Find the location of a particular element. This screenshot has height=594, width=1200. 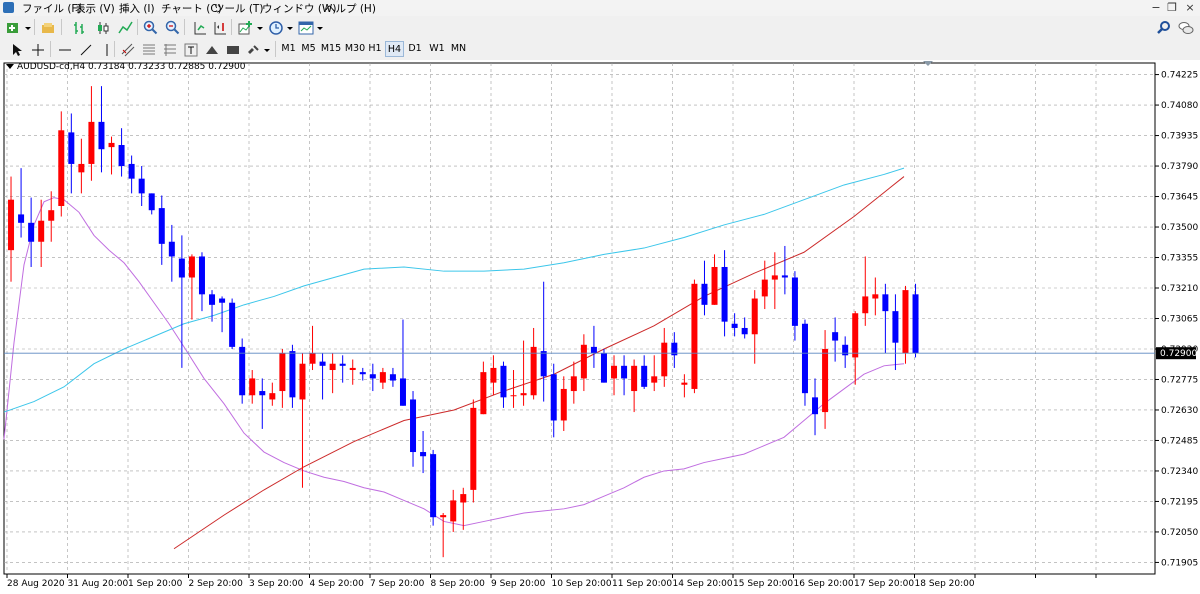

trendline-icon is located at coordinates (85, 49).